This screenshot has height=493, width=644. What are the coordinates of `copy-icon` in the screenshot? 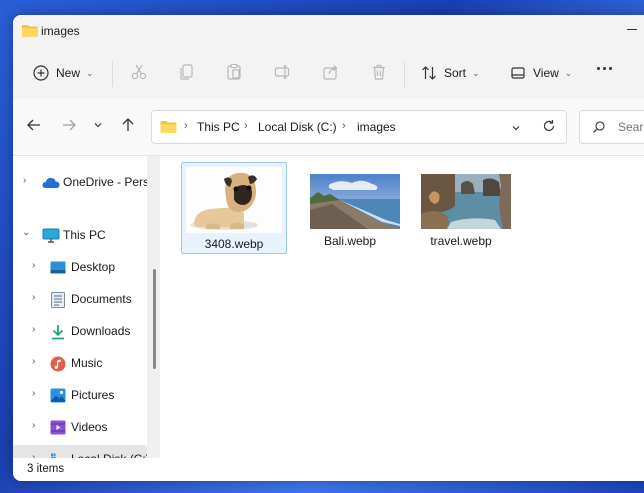 It's located at (187, 73).